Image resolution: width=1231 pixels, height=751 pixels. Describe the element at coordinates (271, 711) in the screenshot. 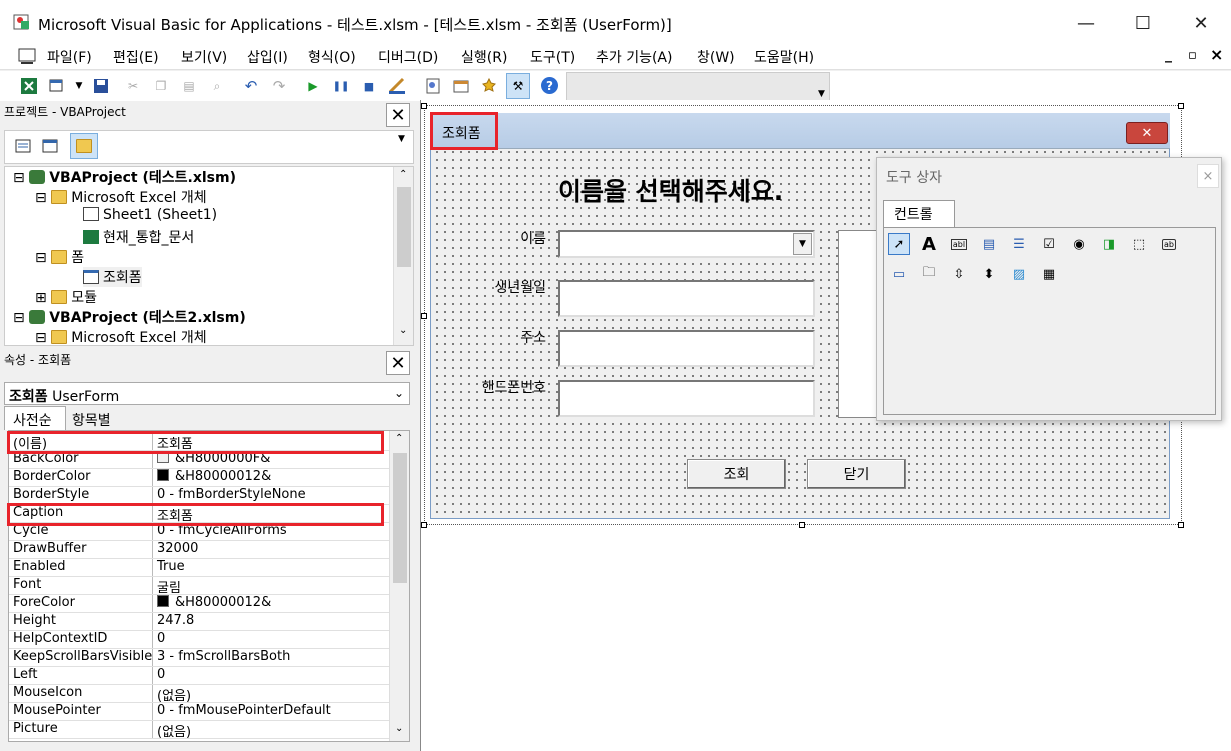

I see `property-value: 0 - fmMousePointerDefault` at that location.